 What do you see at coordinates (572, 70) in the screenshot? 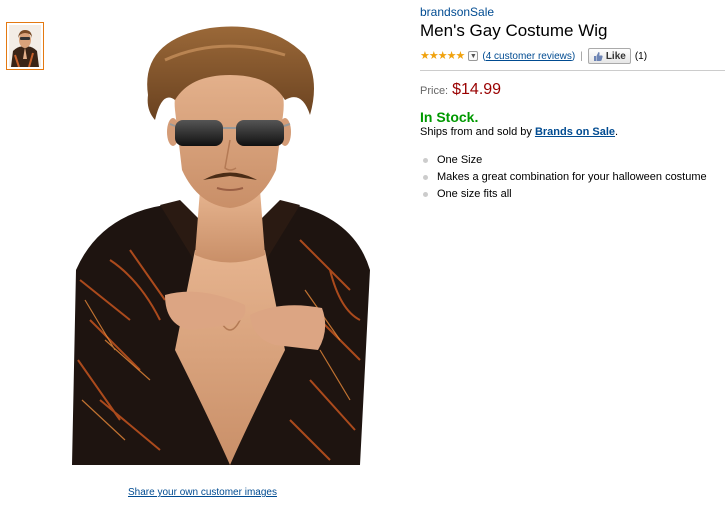
I see `divider` at bounding box center [572, 70].